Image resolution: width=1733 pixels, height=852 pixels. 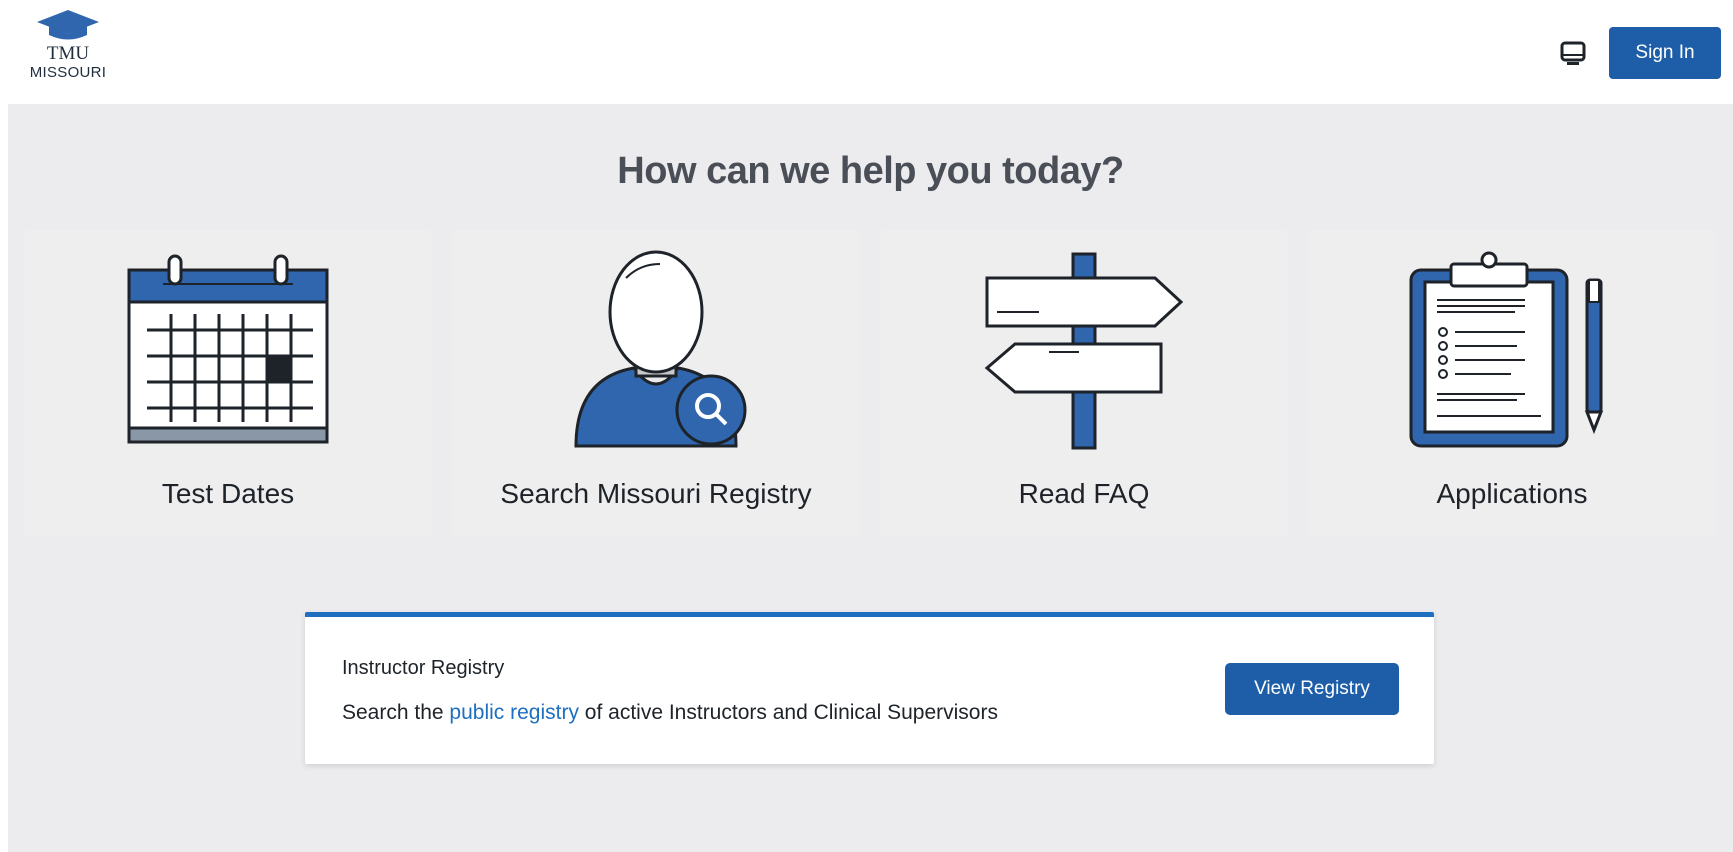 What do you see at coordinates (1573, 54) in the screenshot?
I see `monitor-icon` at bounding box center [1573, 54].